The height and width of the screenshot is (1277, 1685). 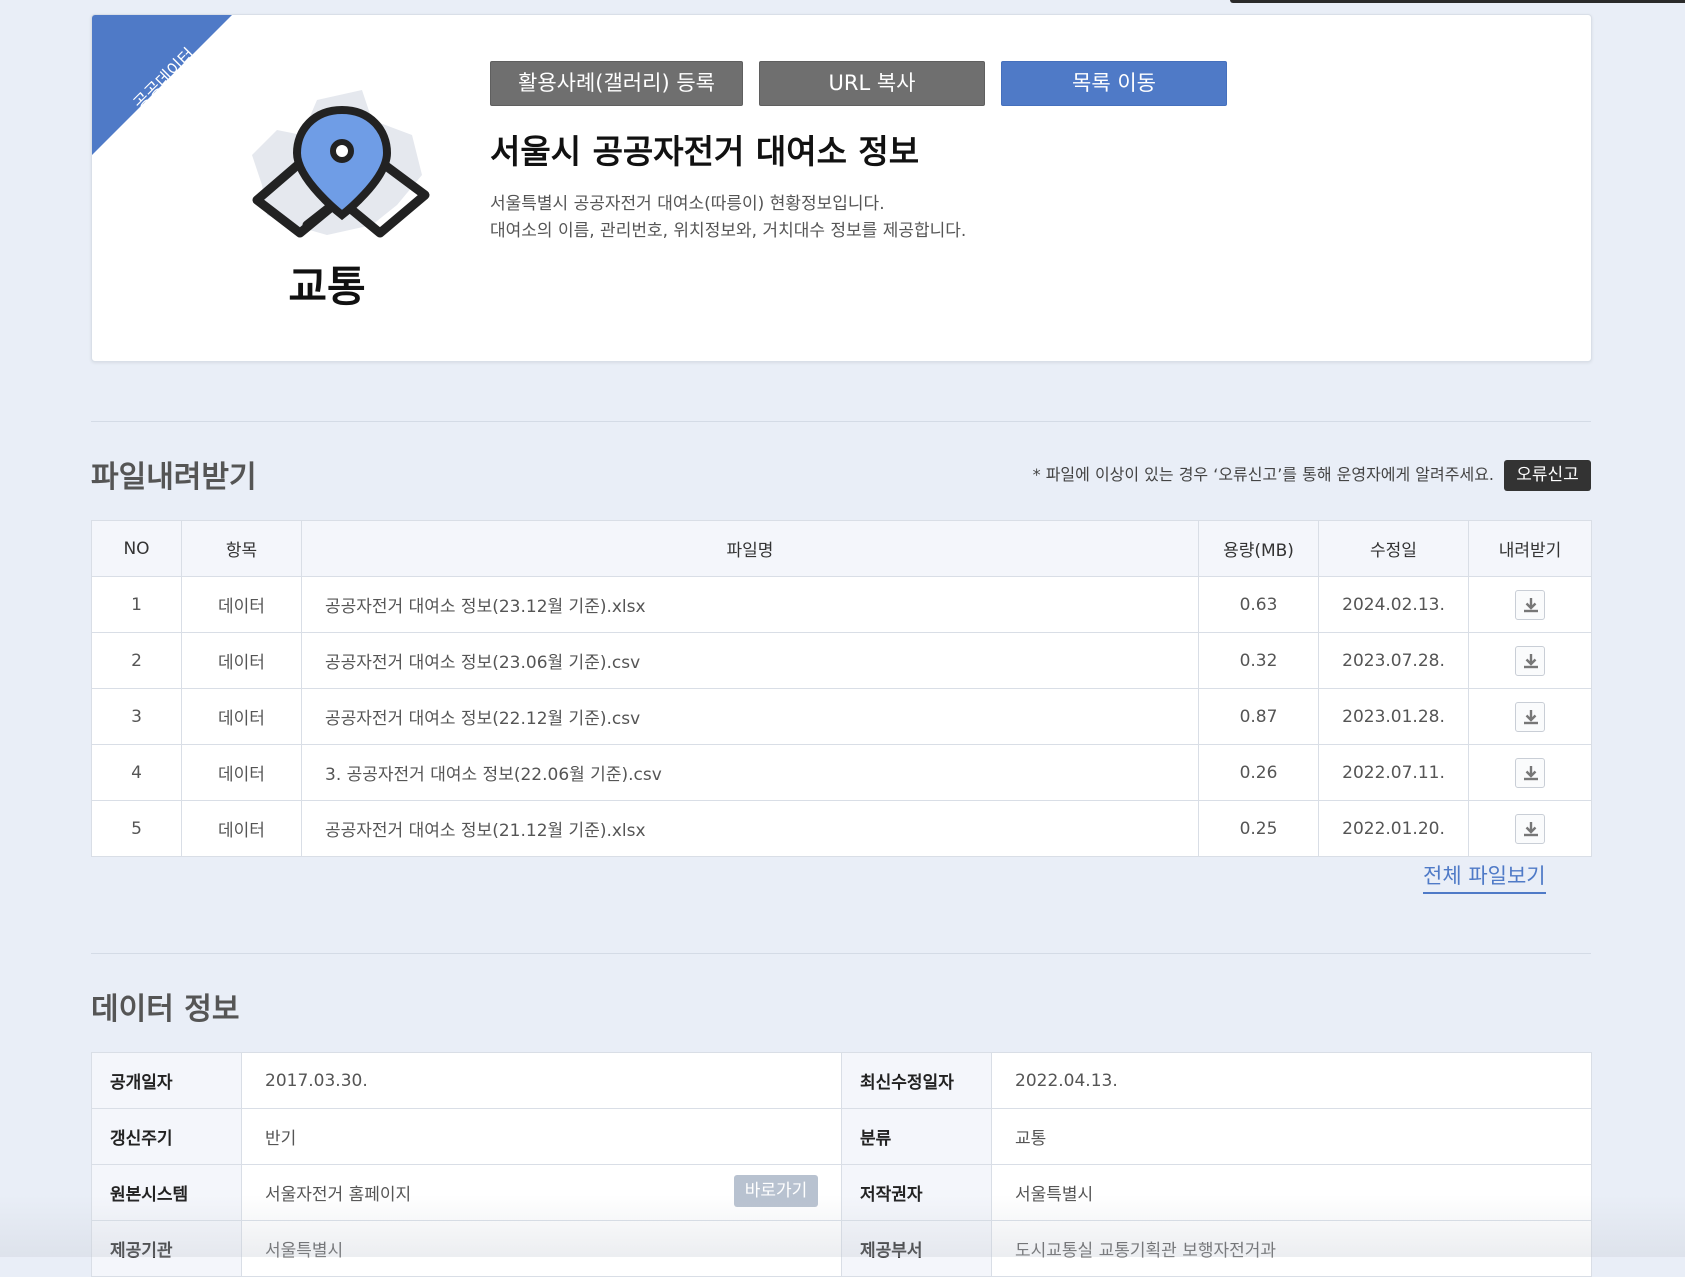 What do you see at coordinates (166, 1192) in the screenshot?
I see `info-key: 원본시스템` at bounding box center [166, 1192].